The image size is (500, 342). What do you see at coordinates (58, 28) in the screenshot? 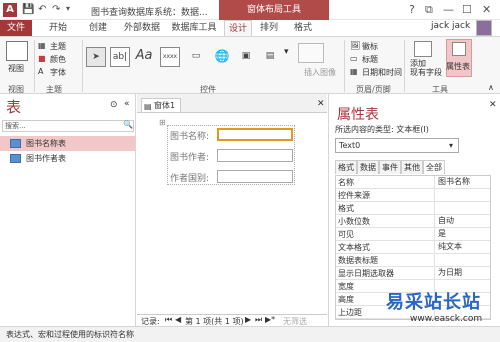
I see `tab-home: 开始` at bounding box center [58, 28].